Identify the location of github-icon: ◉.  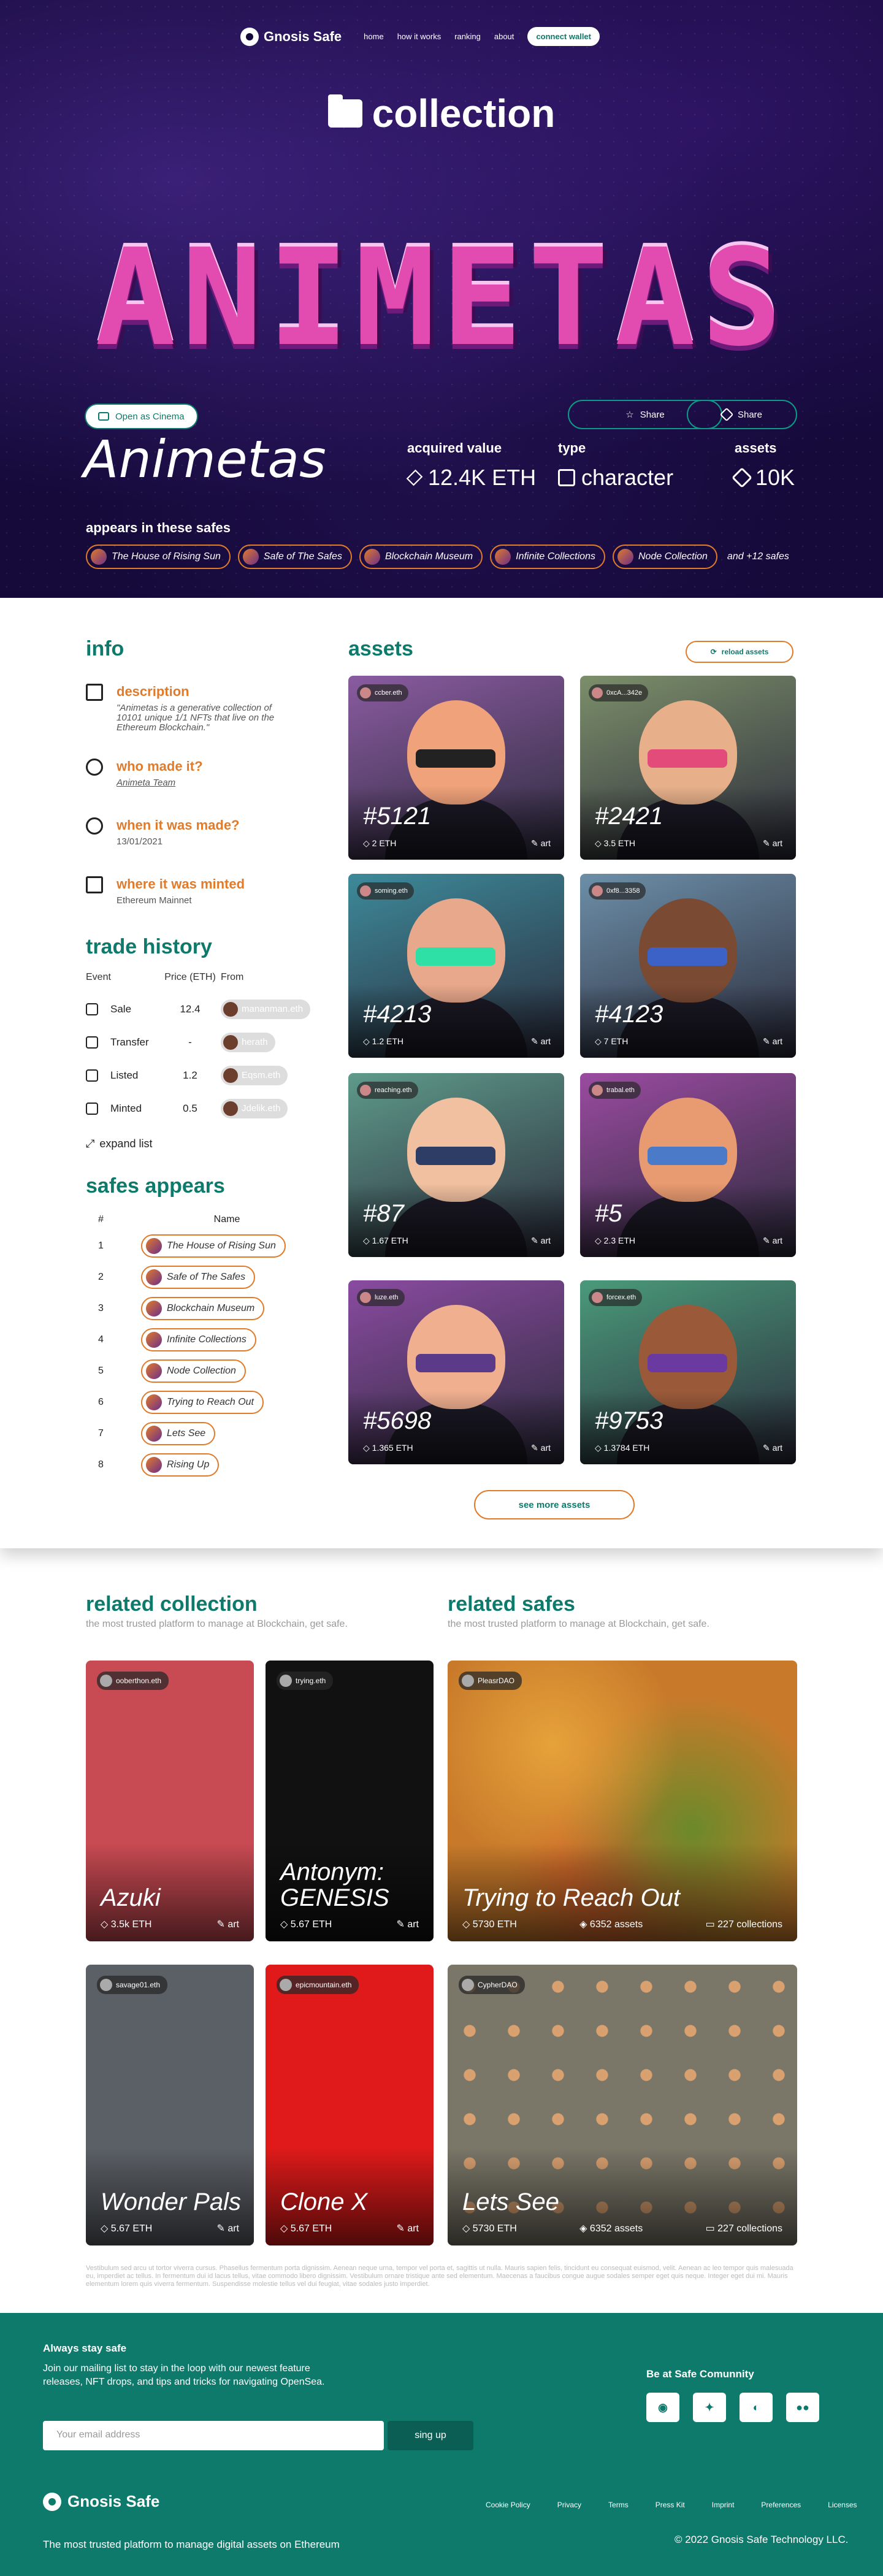
(662, 2407).